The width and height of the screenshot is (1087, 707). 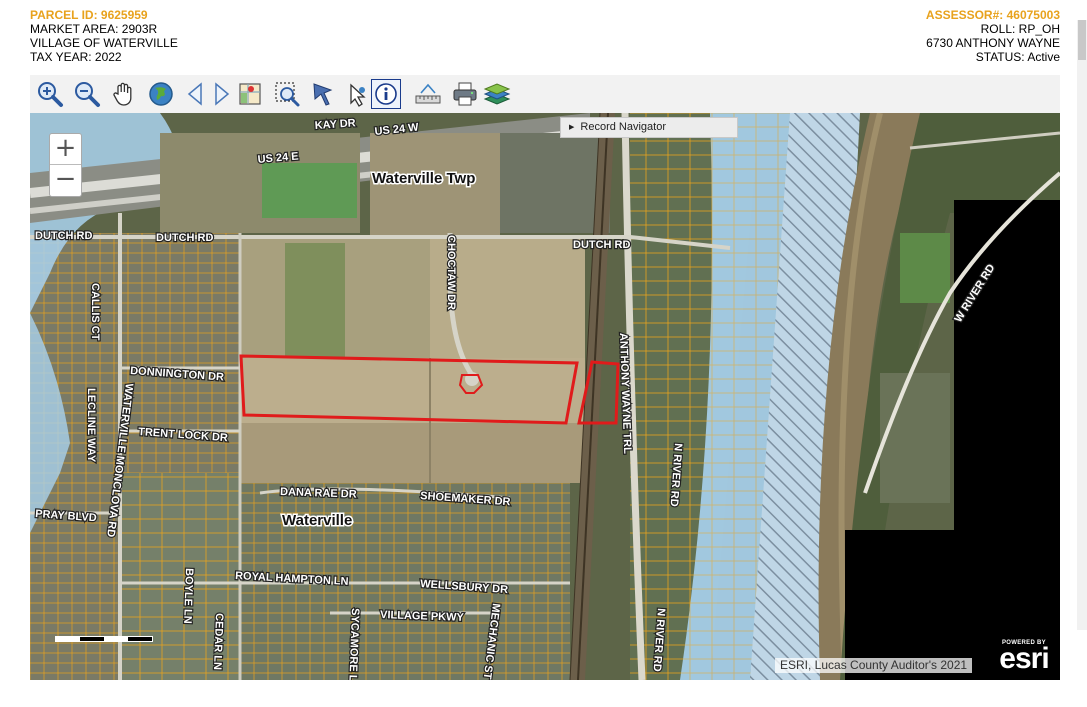 I want to click on select-arrow-icon, so click(x=358, y=95).